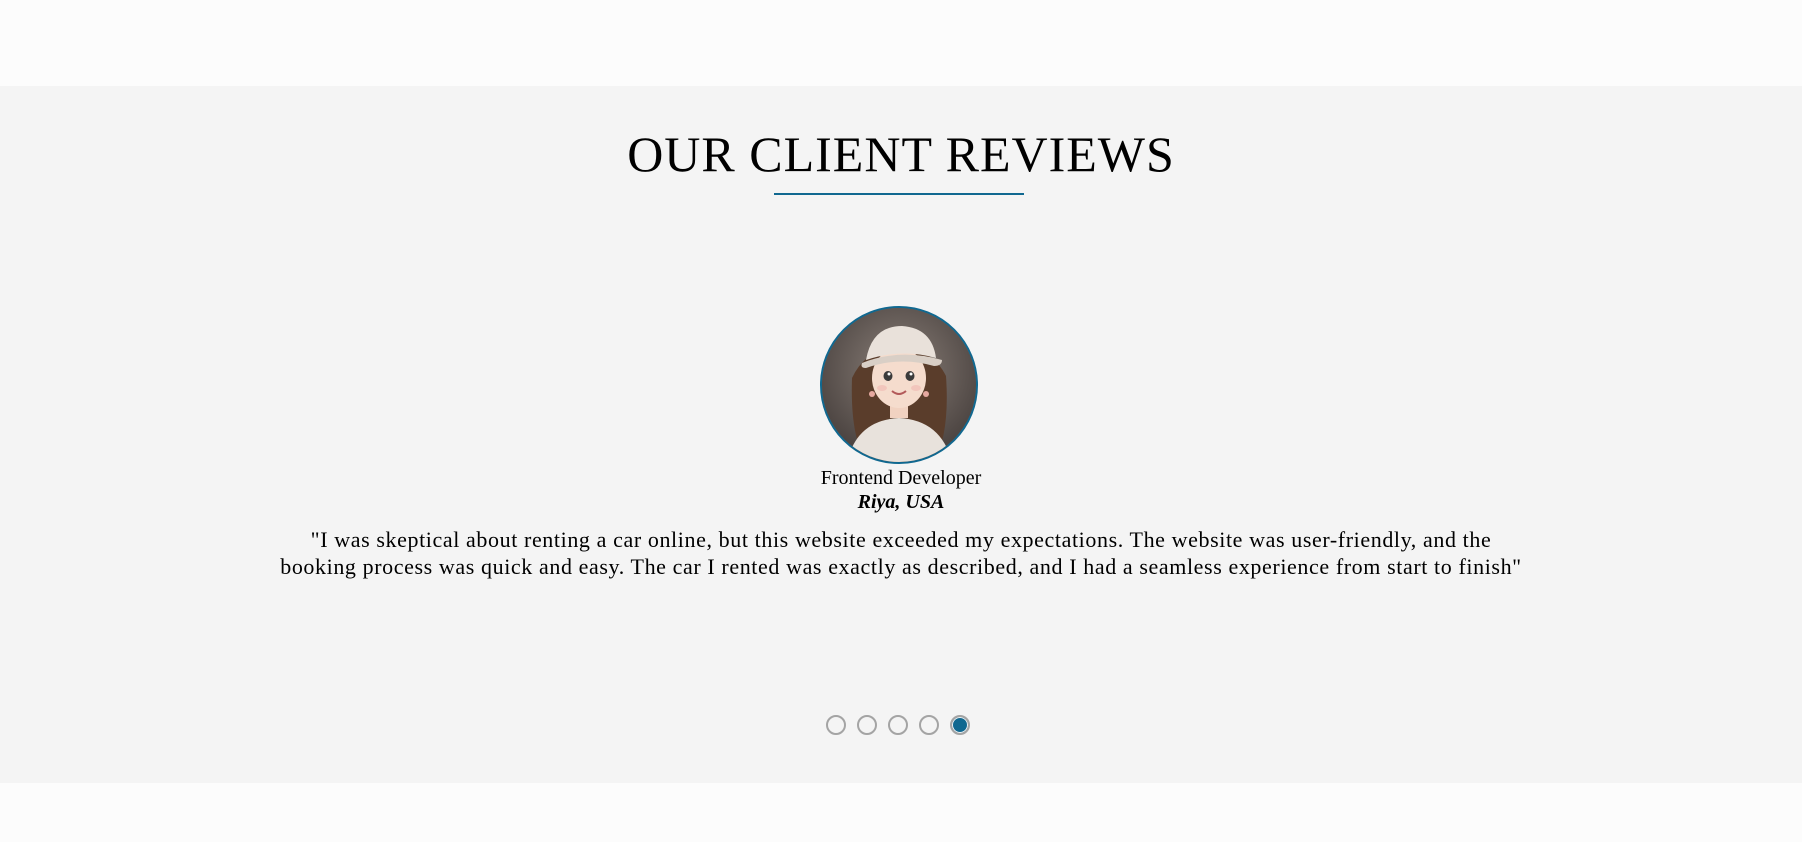 The height and width of the screenshot is (842, 1802). What do you see at coordinates (901, 154) in the screenshot?
I see `section-title: OUR CLIENT REVIEWS` at bounding box center [901, 154].